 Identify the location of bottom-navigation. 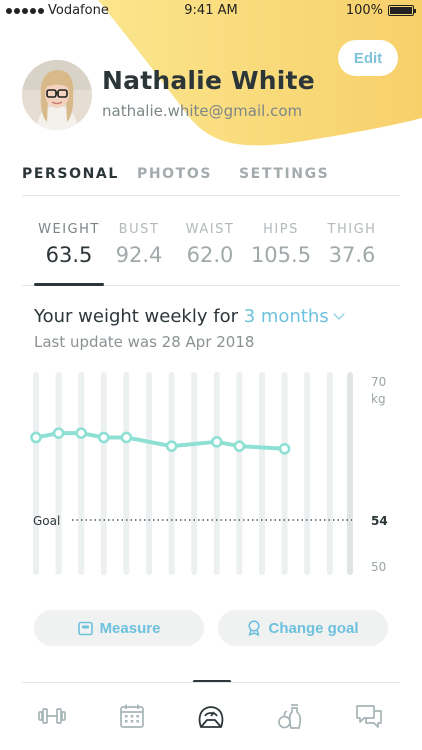
(211, 716).